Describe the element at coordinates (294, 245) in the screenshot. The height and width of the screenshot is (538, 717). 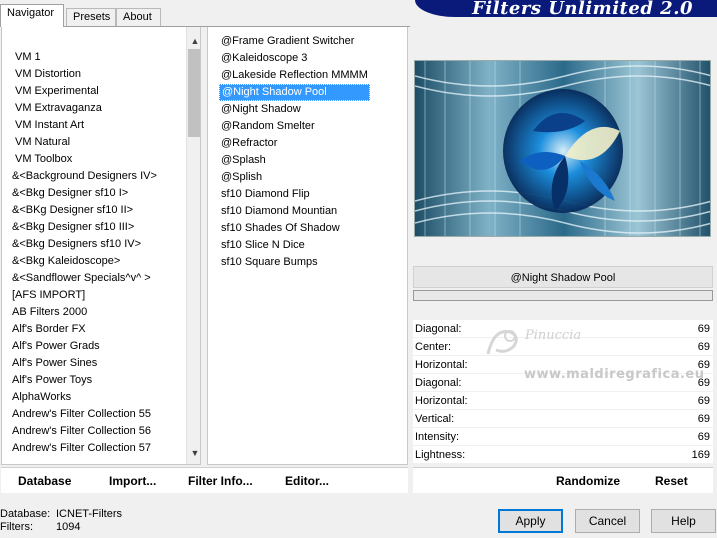
I see `filter-item: sf10 Slice N Dice` at that location.